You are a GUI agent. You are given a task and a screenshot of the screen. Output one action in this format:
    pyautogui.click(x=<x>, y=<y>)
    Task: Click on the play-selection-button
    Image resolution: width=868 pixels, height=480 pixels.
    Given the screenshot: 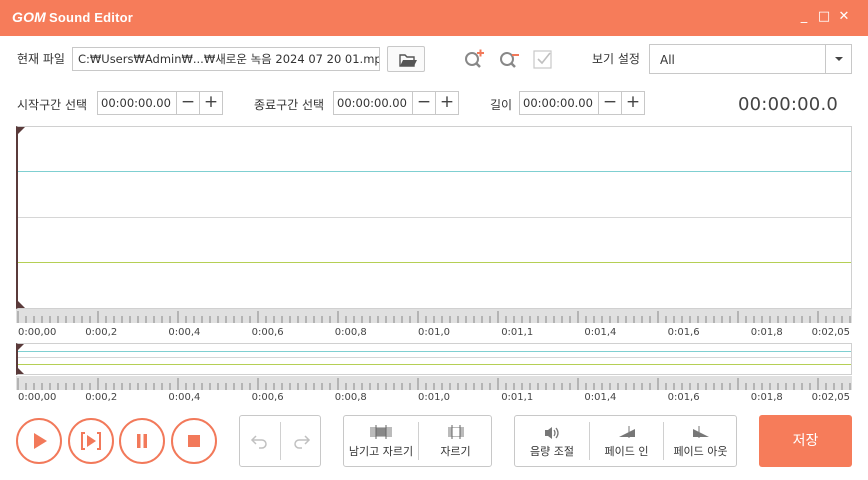 What is the action you would take?
    pyautogui.click(x=91, y=441)
    